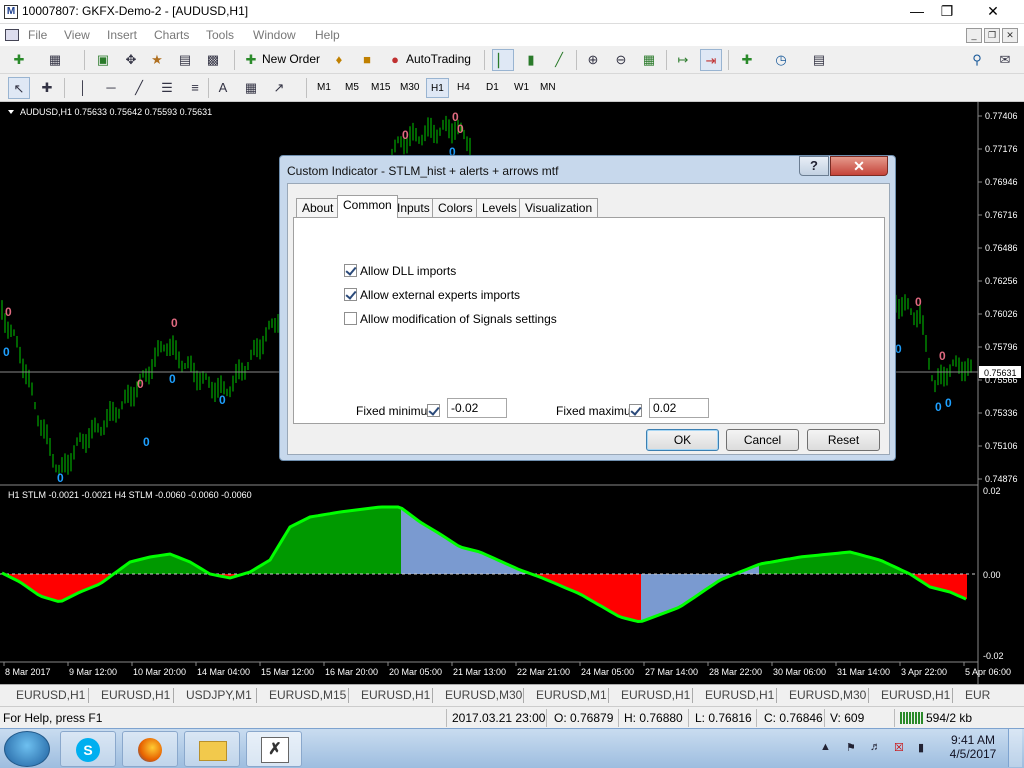 Image resolution: width=1024 pixels, height=768 pixels. I want to click on tab-common: Common, so click(367, 206).